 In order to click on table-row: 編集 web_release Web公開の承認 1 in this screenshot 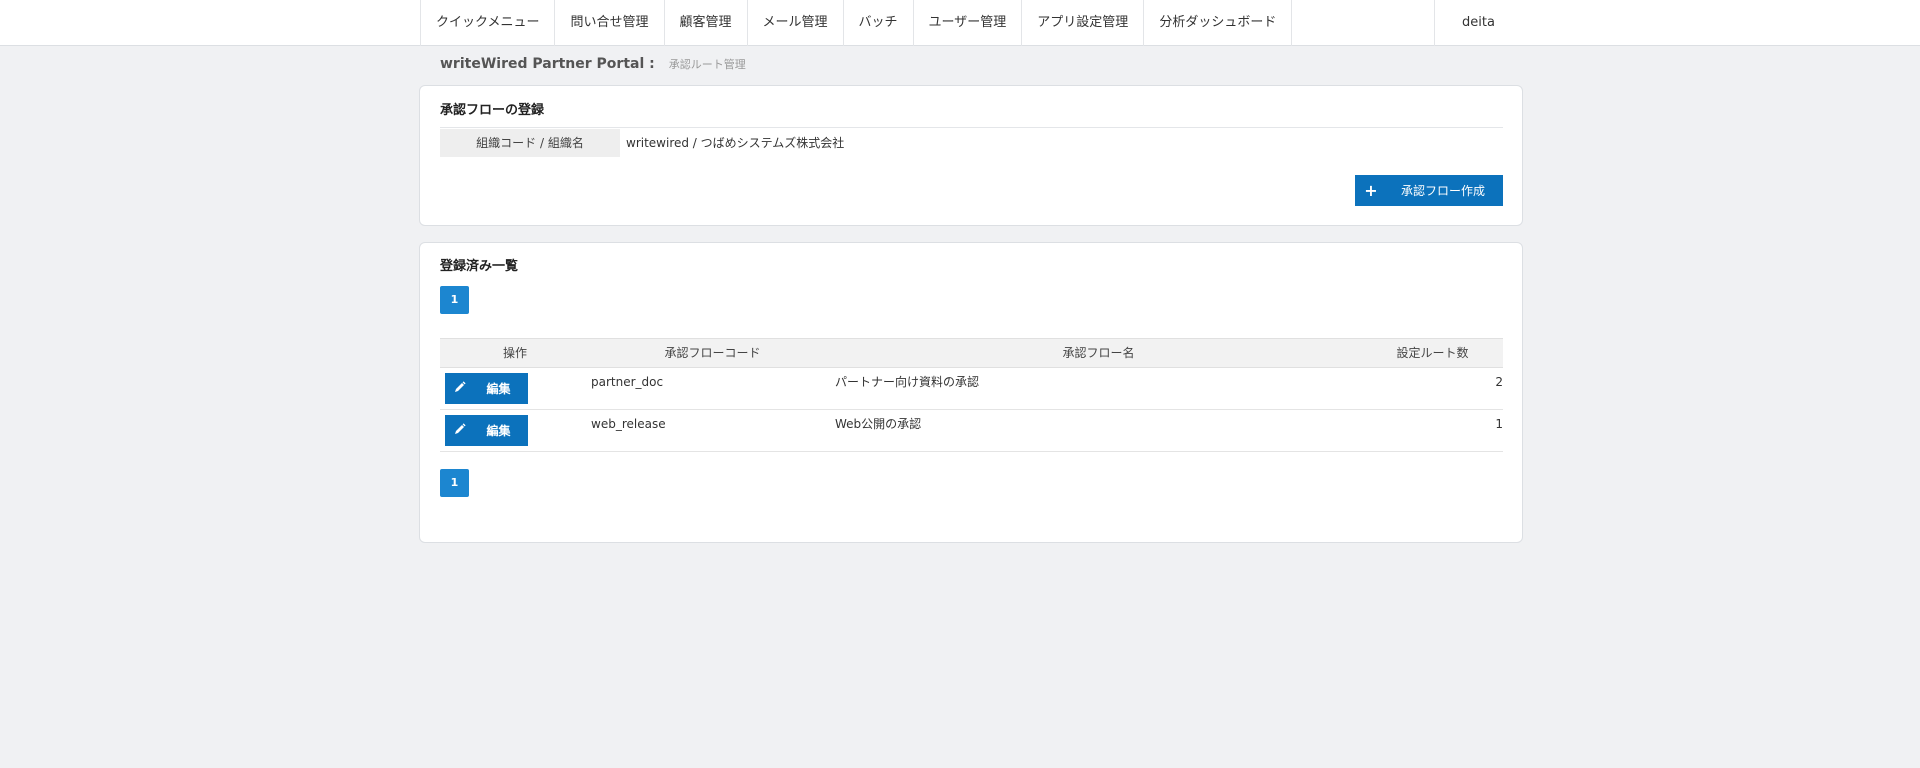, I will do `click(971, 431)`.